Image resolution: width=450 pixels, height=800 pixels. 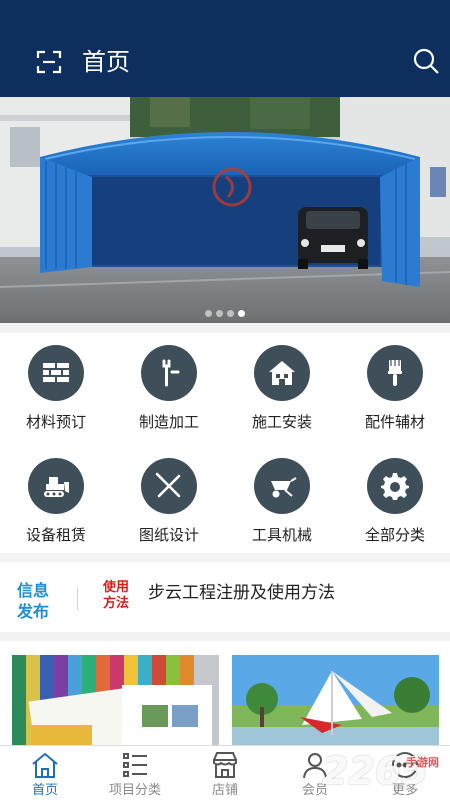 What do you see at coordinates (224, 790) in the screenshot?
I see `tab-label: 店铺` at bounding box center [224, 790].